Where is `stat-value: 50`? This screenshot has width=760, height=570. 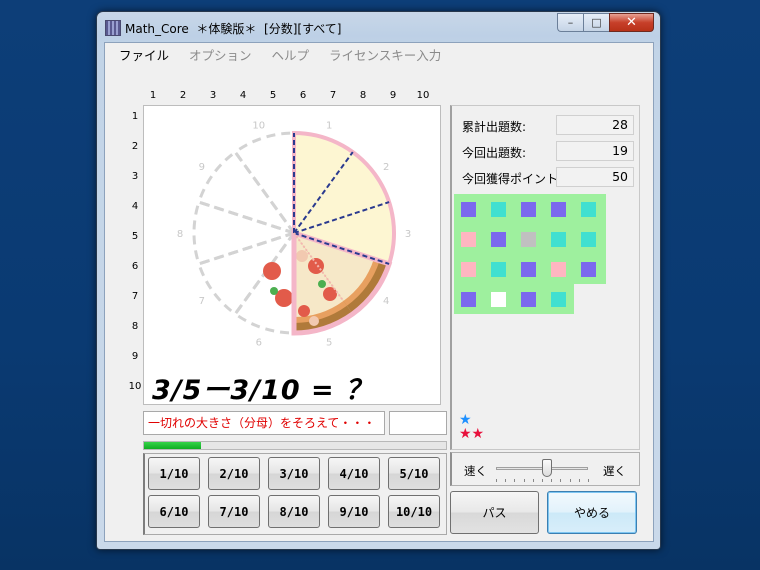
stat-value: 50 is located at coordinates (595, 177).